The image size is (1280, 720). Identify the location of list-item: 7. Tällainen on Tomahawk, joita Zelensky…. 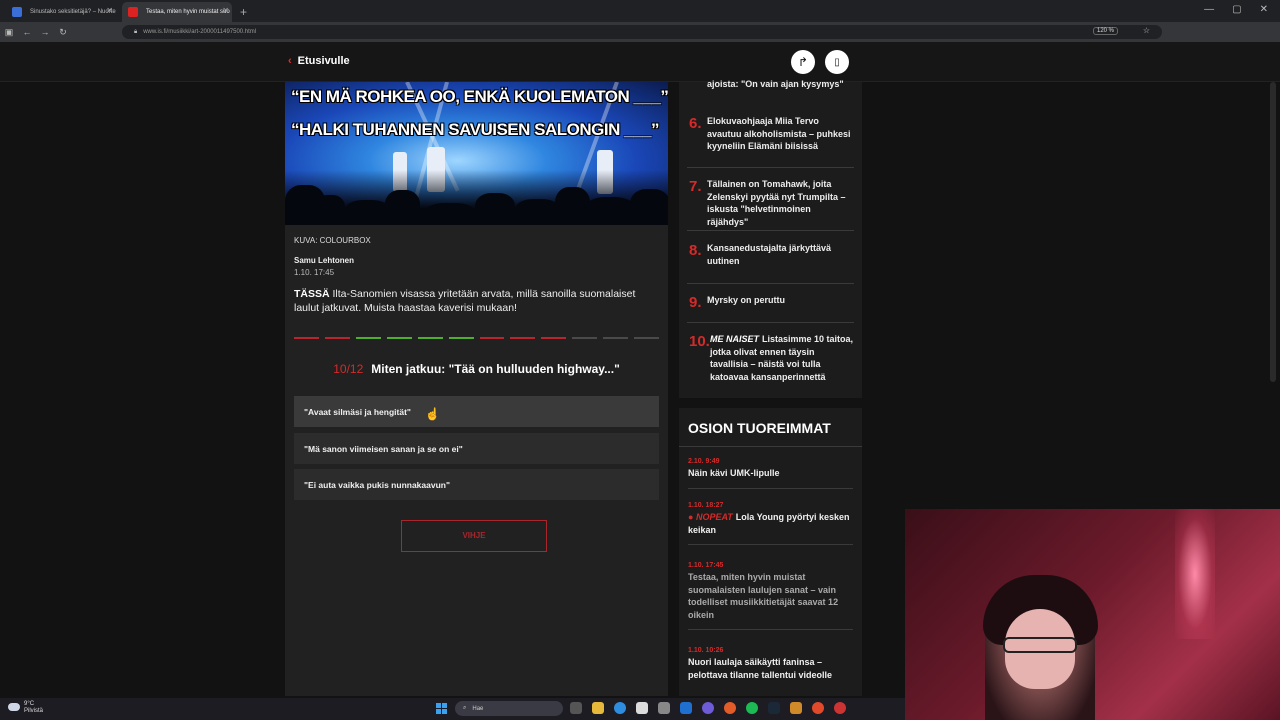
(770, 204).